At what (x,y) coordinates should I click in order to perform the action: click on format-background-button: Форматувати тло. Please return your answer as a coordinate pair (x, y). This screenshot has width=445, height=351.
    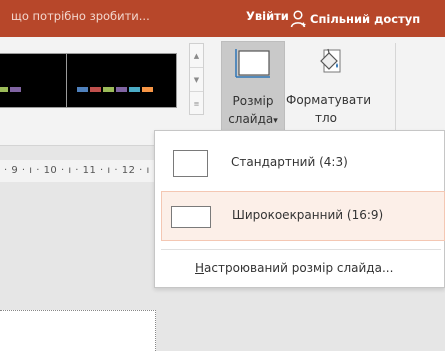
    Looking at the image, I should click on (329, 90).